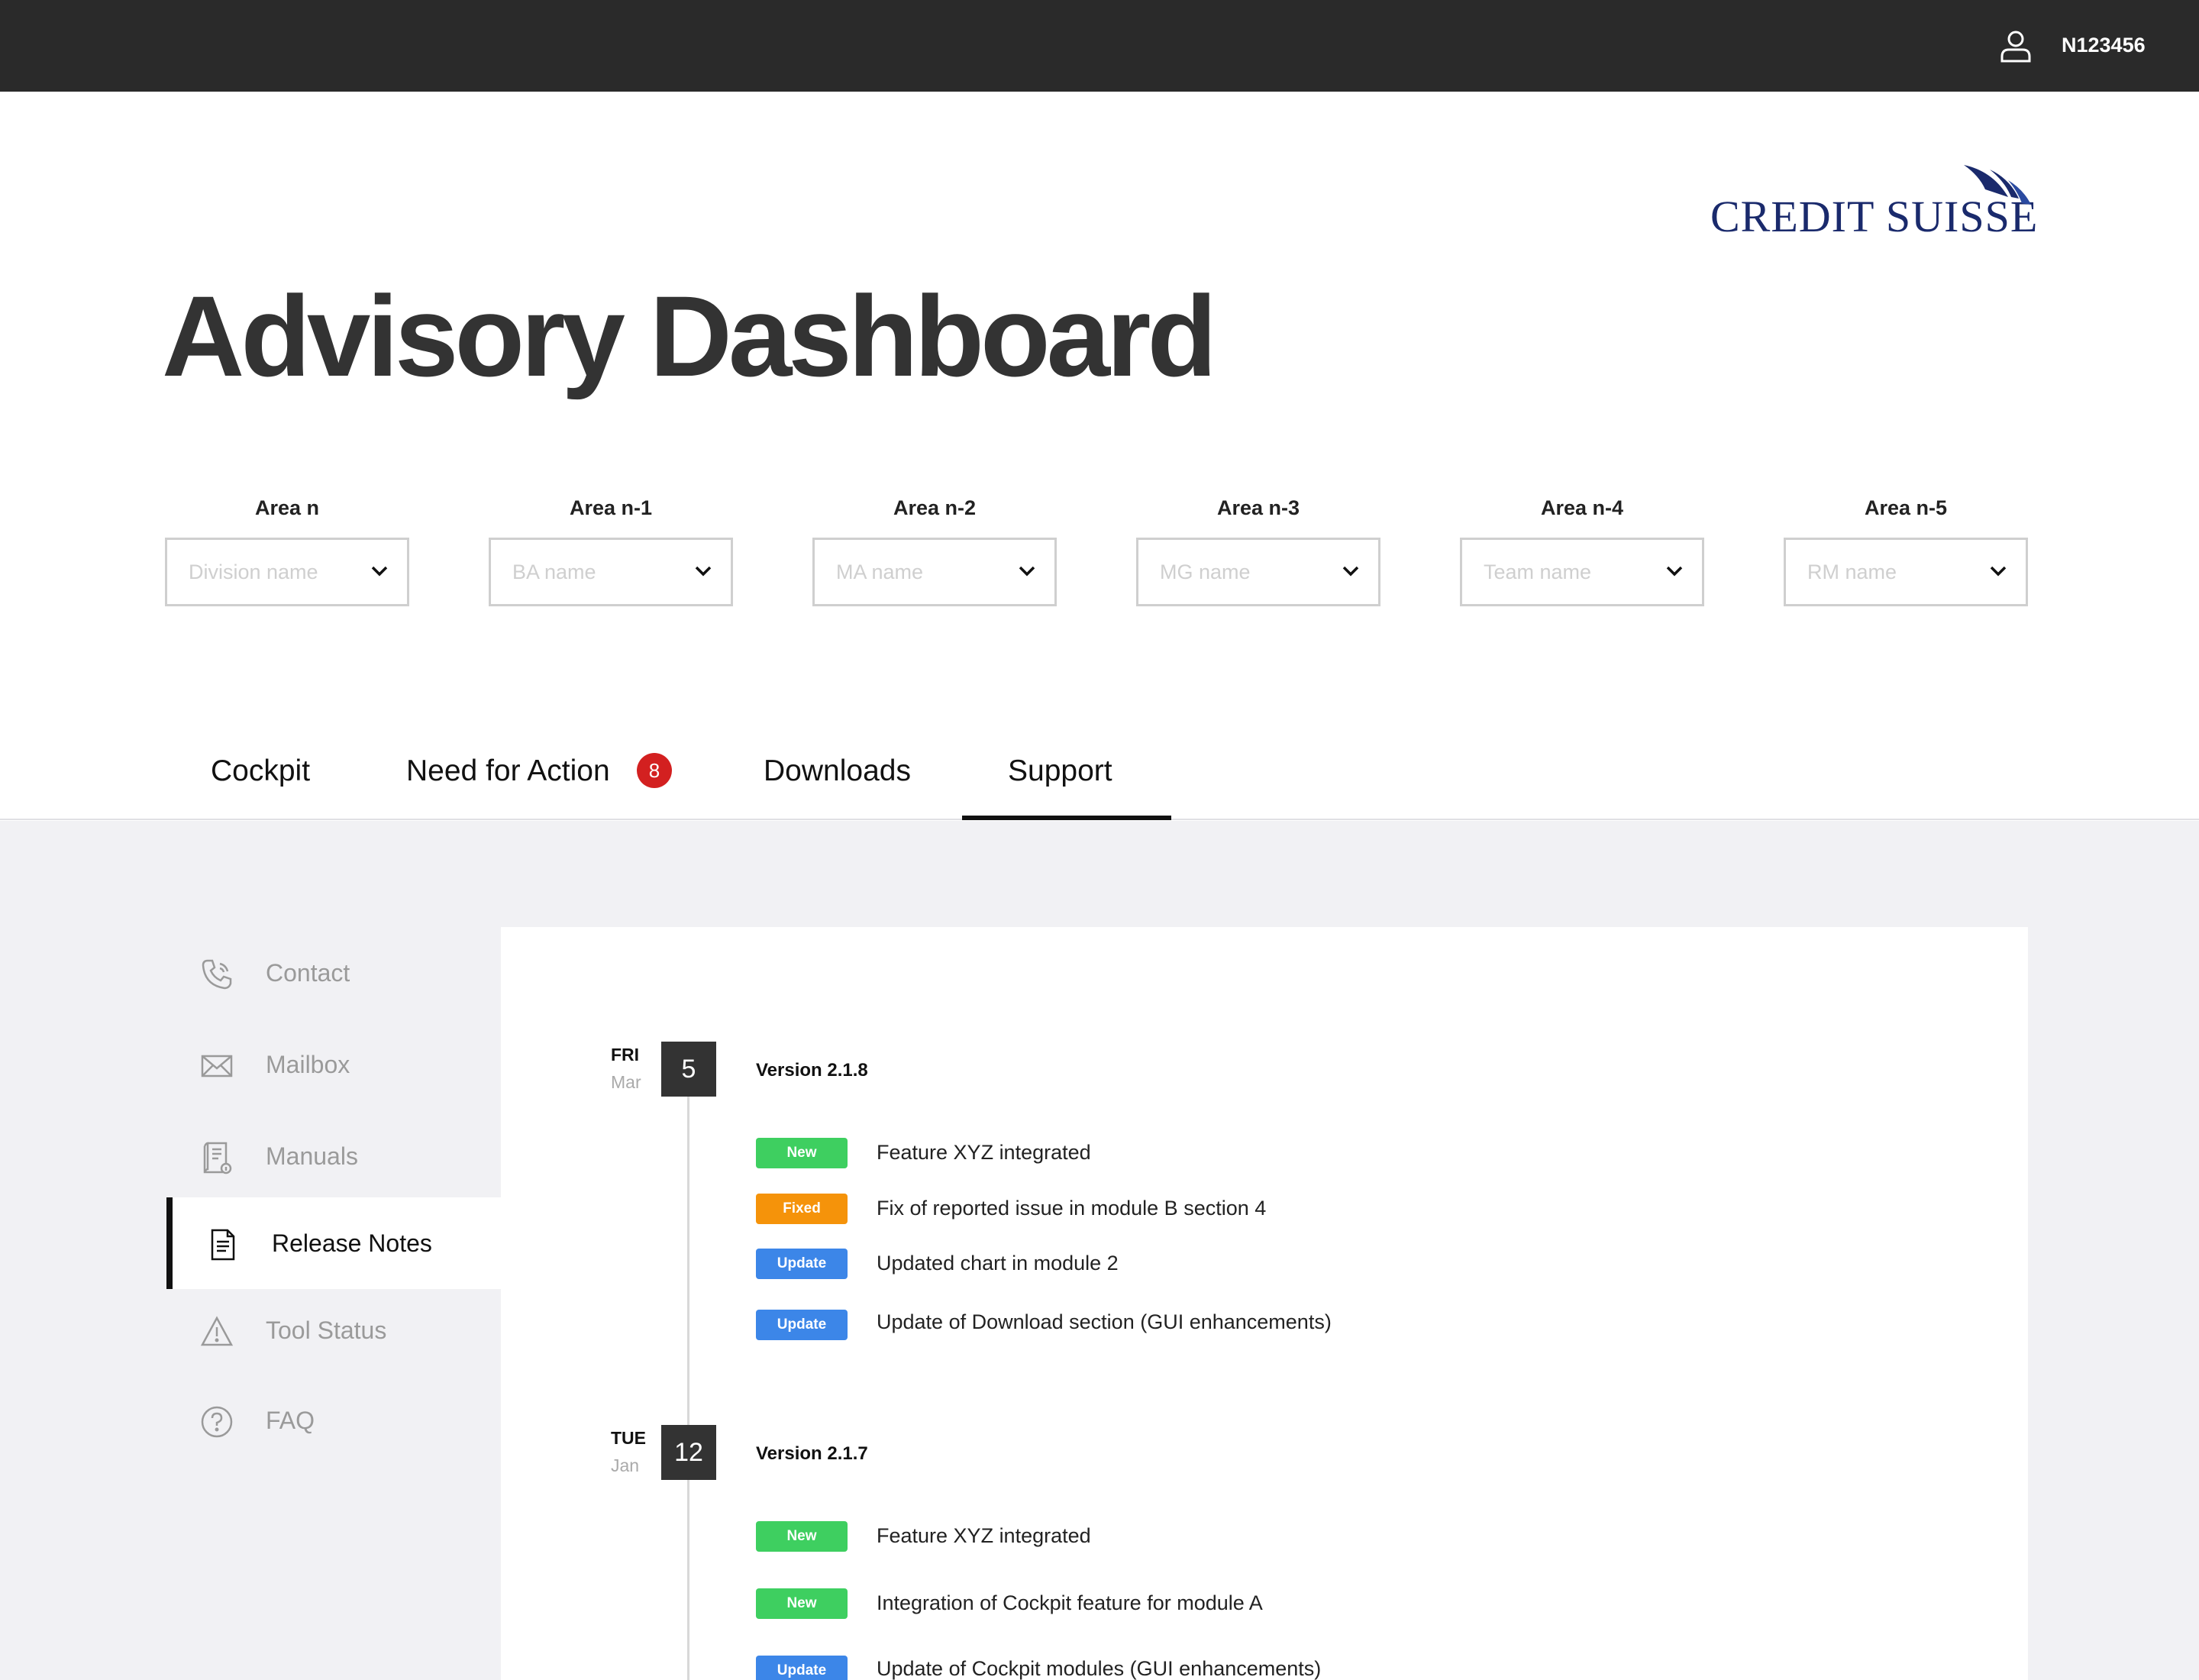 The image size is (2199, 1680). I want to click on filter-area-n-3: Area n-3 MG name, so click(1258, 551).